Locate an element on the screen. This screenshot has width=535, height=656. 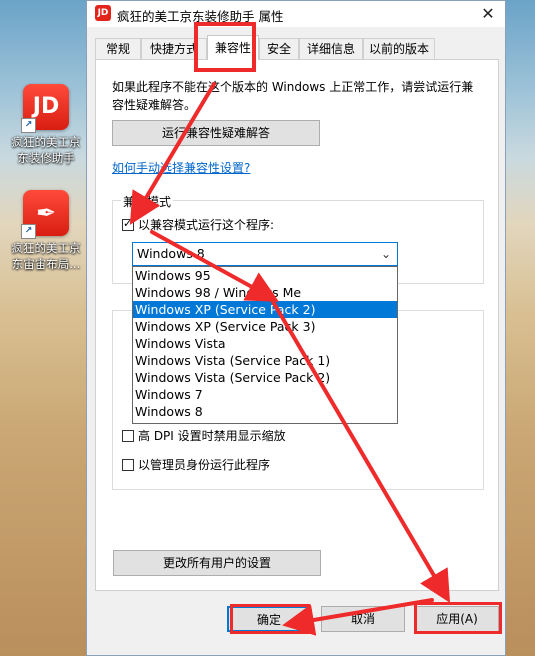
tab-strip: 常规 快捷方式 兼容性 安全 详细信息 以前的版本 is located at coordinates (297, 47).